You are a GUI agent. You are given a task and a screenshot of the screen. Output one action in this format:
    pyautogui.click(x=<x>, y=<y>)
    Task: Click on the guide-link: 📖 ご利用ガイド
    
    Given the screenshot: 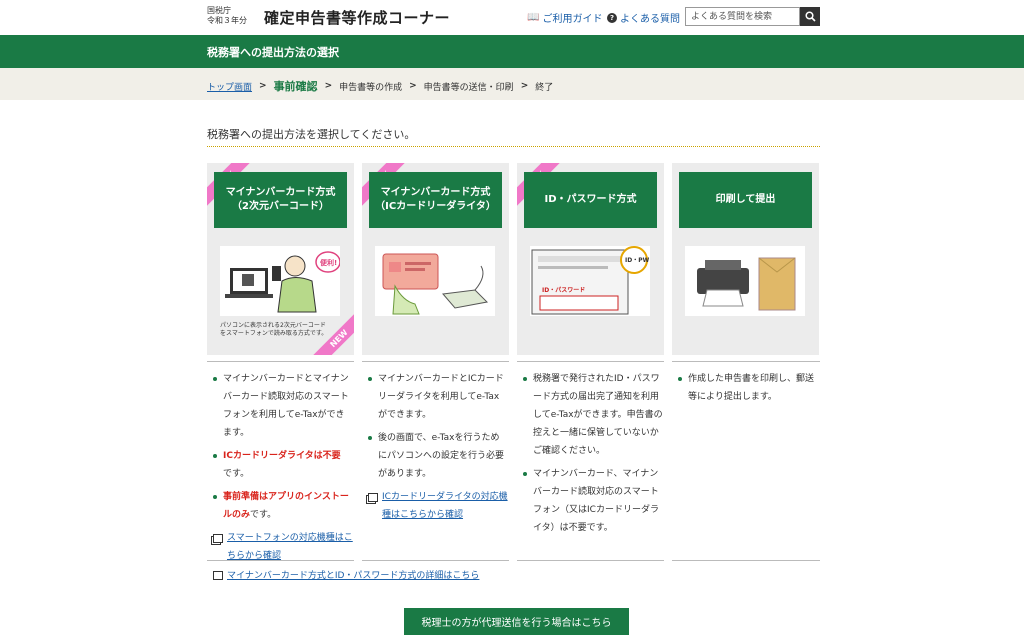 What is the action you would take?
    pyautogui.click(x=564, y=17)
    